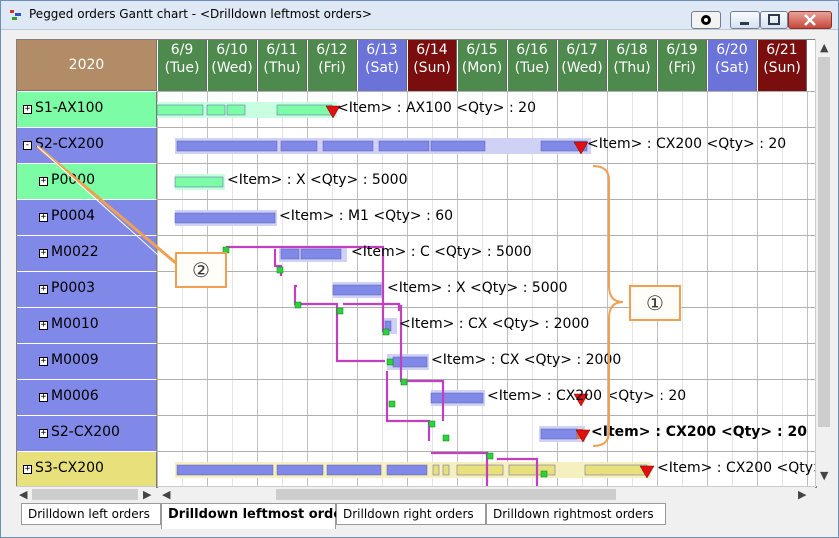 This screenshot has width=839, height=538. I want to click on day-weekday: (Mon), so click(482, 68).